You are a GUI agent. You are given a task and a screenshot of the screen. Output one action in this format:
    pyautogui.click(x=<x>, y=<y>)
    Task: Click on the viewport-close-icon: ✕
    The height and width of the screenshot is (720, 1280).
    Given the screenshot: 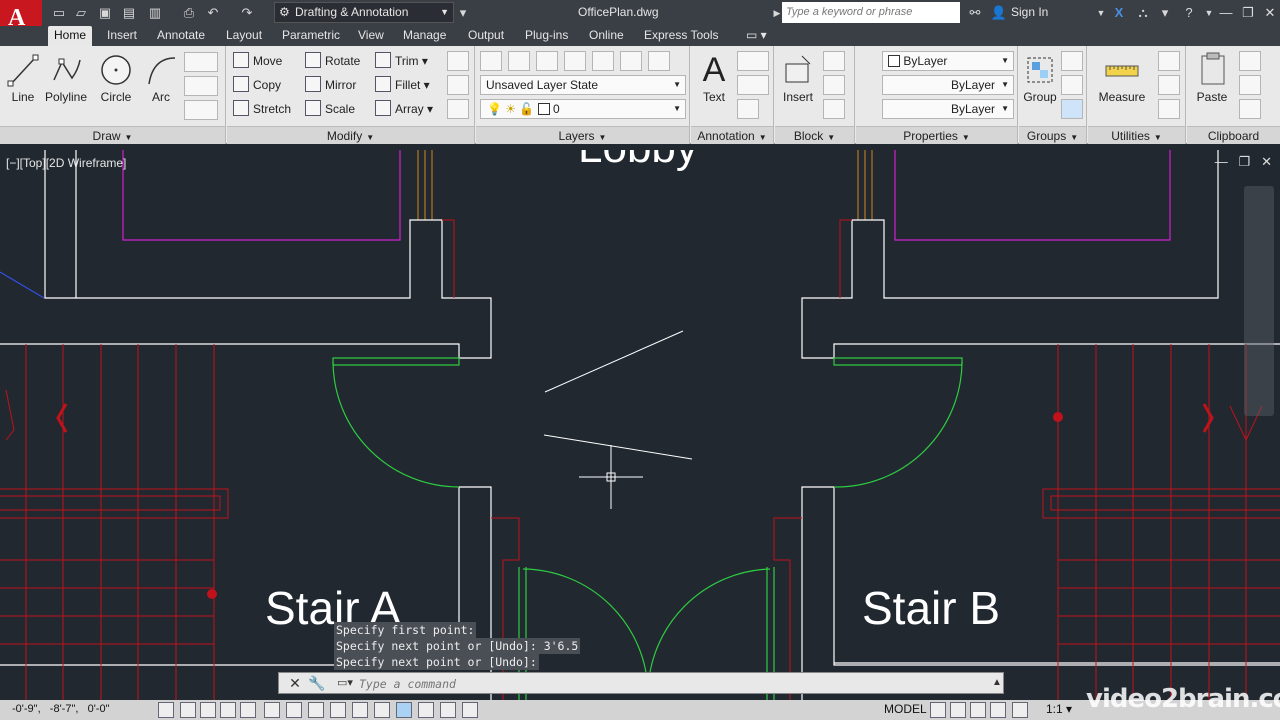 What is the action you would take?
    pyautogui.click(x=1266, y=161)
    